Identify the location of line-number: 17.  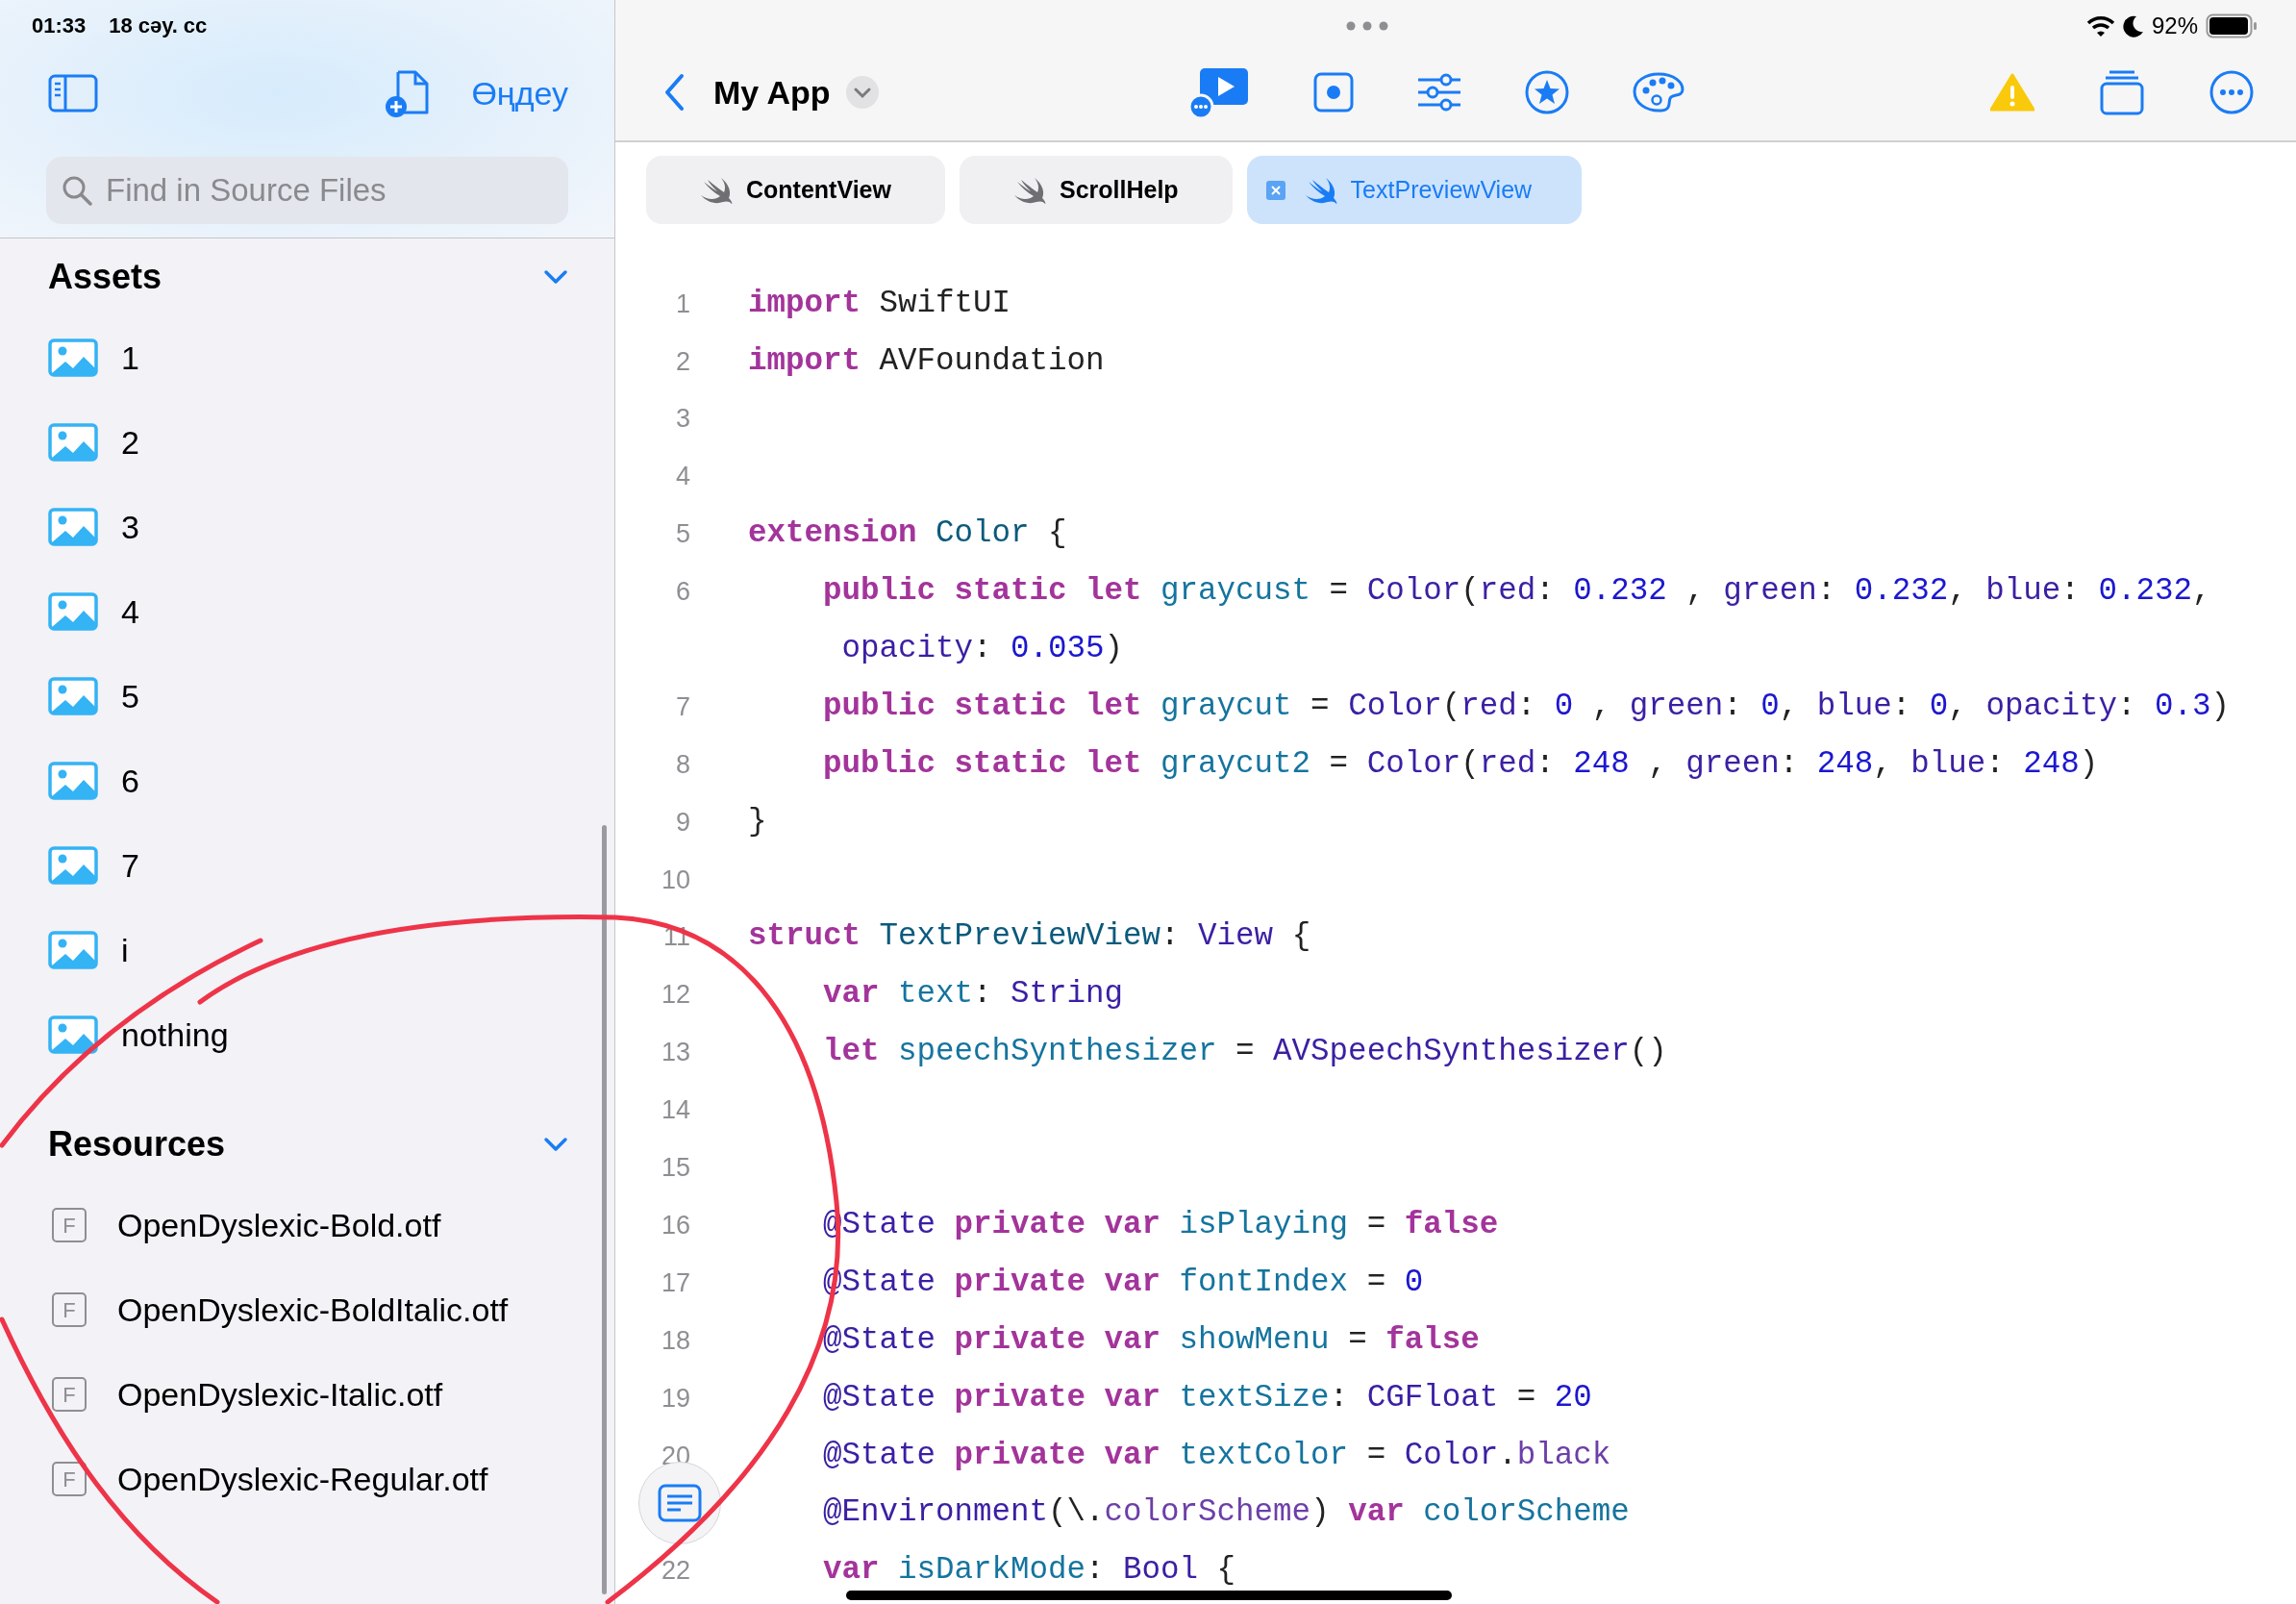
(675, 1282).